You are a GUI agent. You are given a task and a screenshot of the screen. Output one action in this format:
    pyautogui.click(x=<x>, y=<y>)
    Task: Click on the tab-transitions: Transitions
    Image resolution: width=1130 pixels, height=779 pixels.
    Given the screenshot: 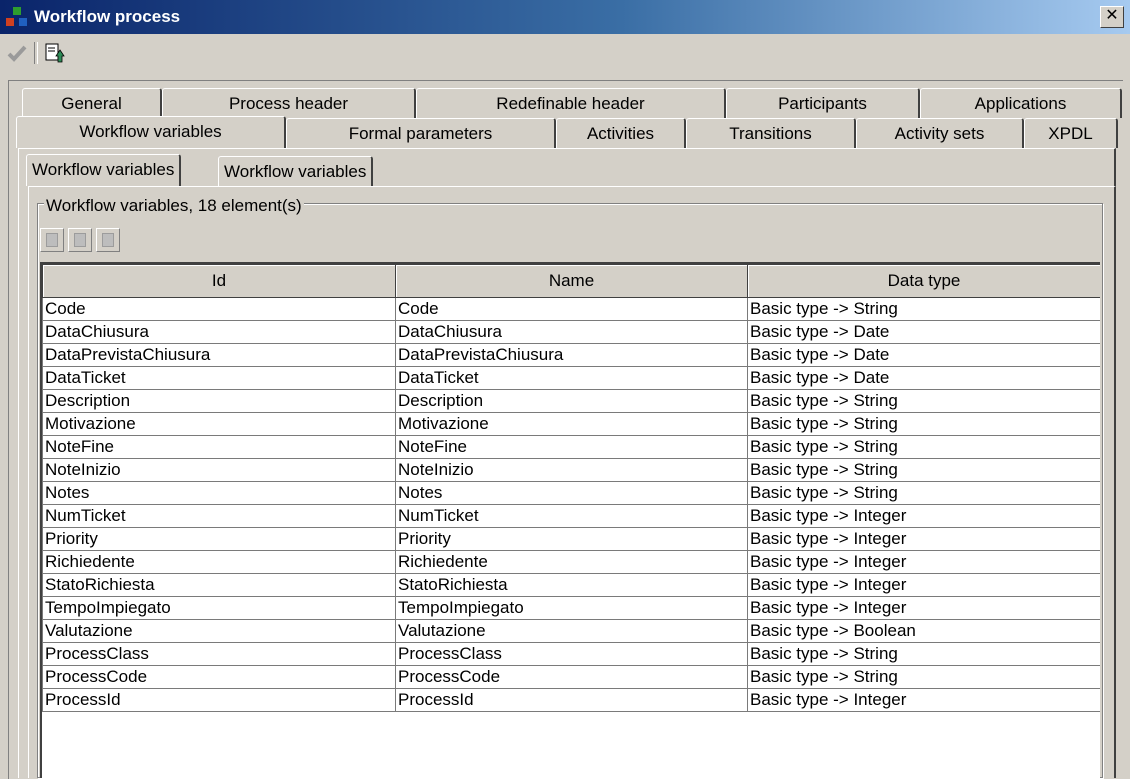 What is the action you would take?
    pyautogui.click(x=771, y=133)
    